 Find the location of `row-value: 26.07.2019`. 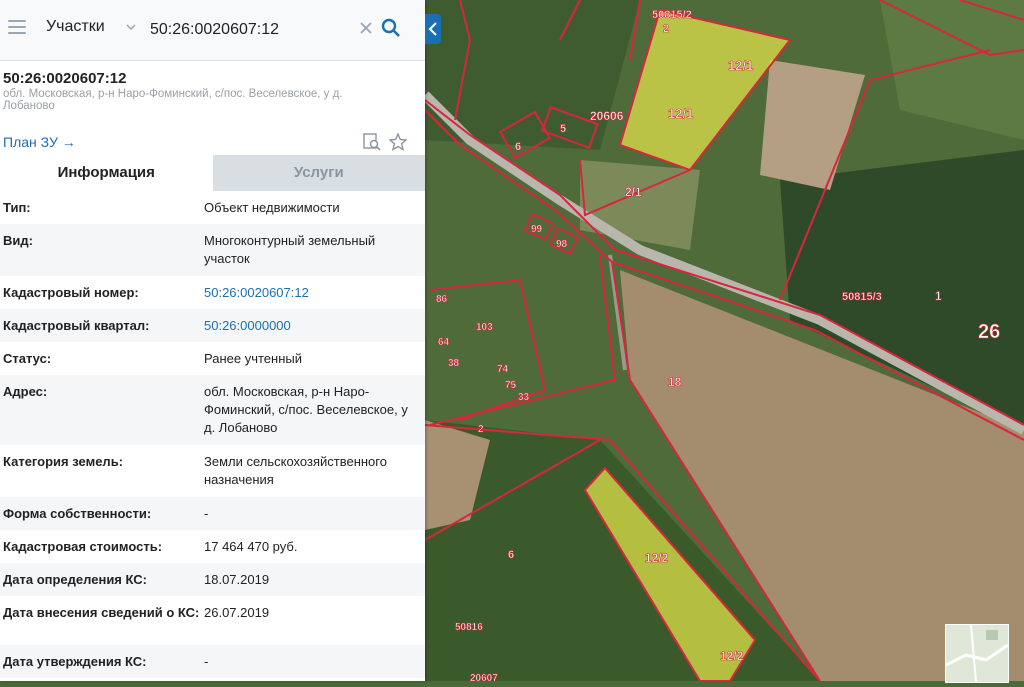

row-value: 26.07.2019 is located at coordinates (237, 612).